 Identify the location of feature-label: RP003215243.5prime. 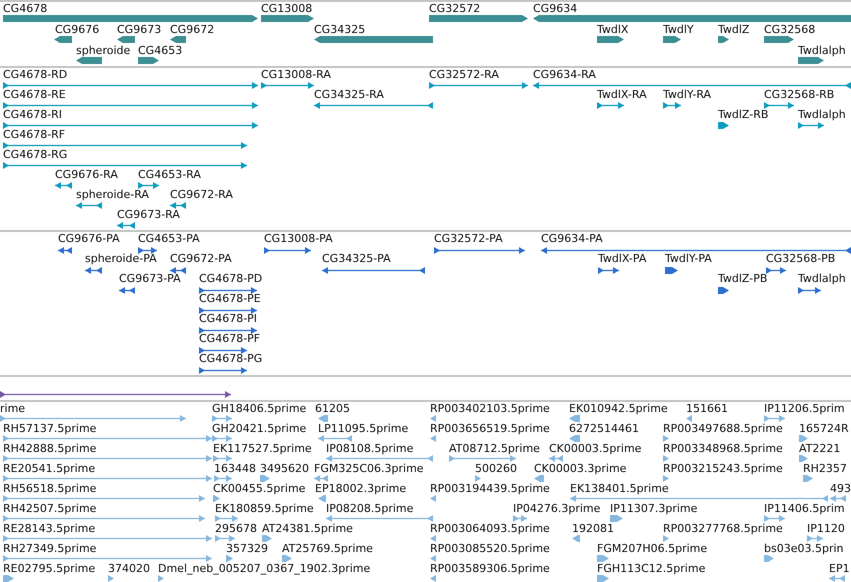
(723, 468).